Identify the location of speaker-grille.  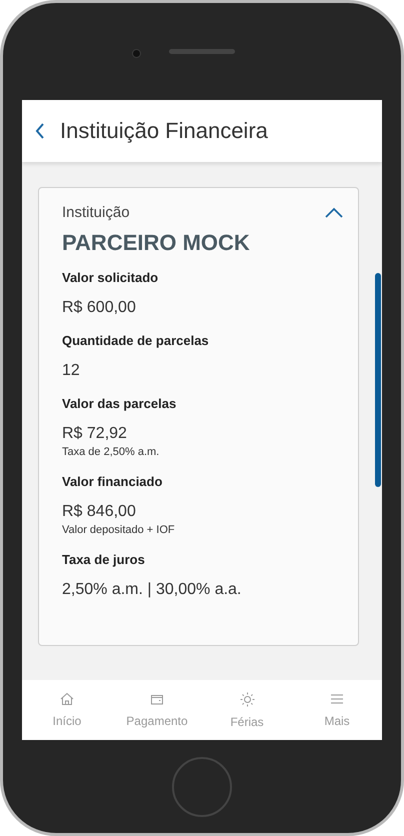
(202, 51).